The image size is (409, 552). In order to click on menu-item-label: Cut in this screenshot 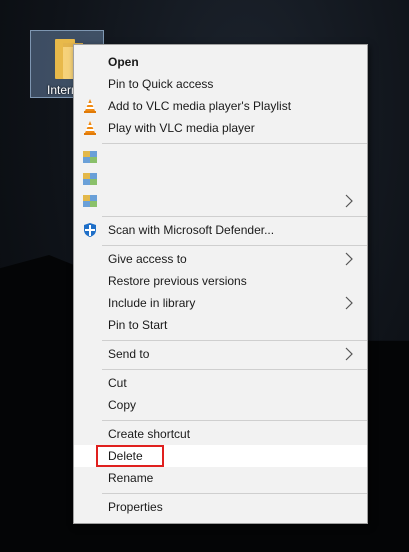, I will do `click(117, 383)`.